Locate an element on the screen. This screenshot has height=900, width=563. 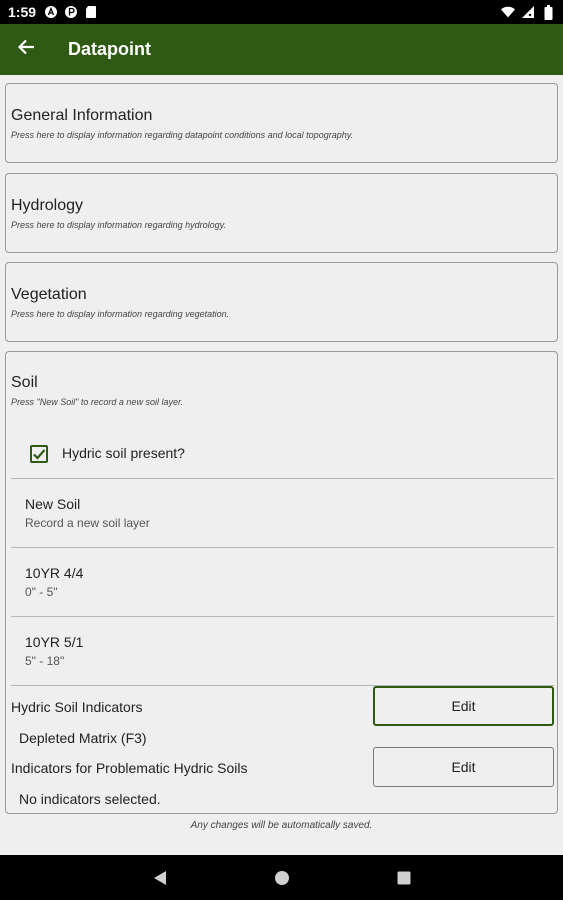
page-title: Datapoint is located at coordinates (109, 49).